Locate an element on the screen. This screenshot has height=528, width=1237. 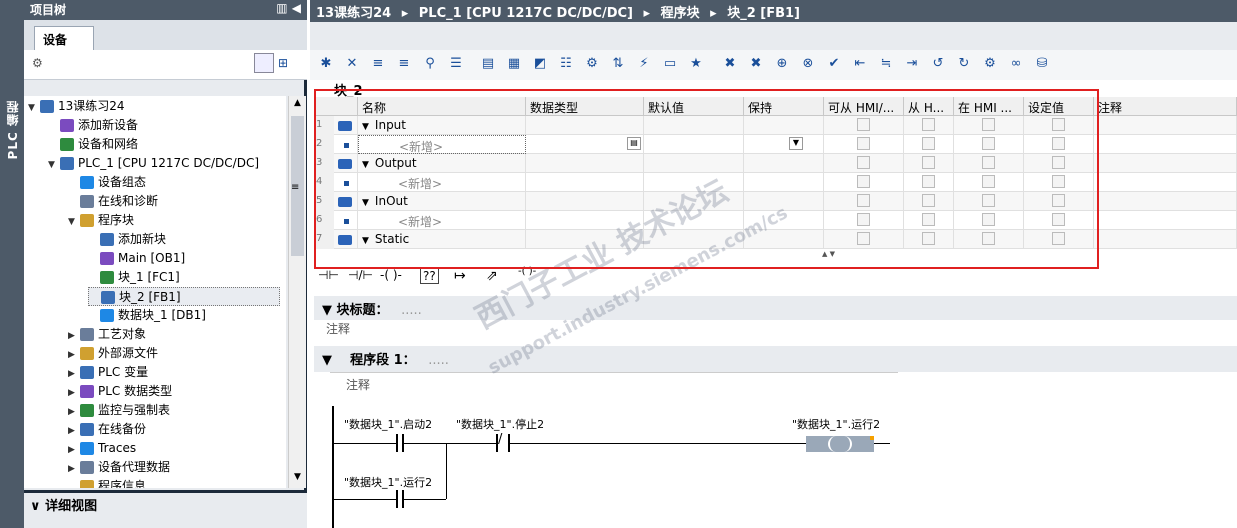
breadcrumb-block: 块_2 [FB1] is located at coordinates (763, 13).